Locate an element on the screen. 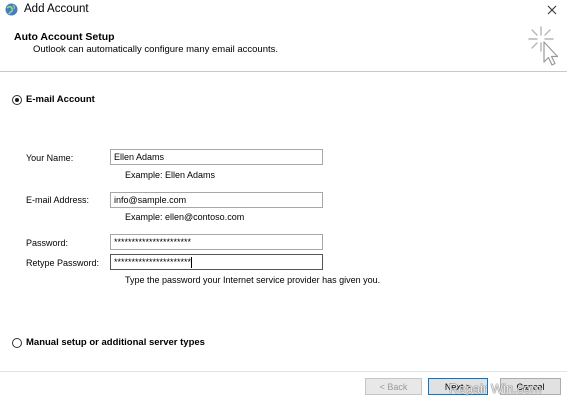  email-account-label: E-mail Account is located at coordinates (60, 99).